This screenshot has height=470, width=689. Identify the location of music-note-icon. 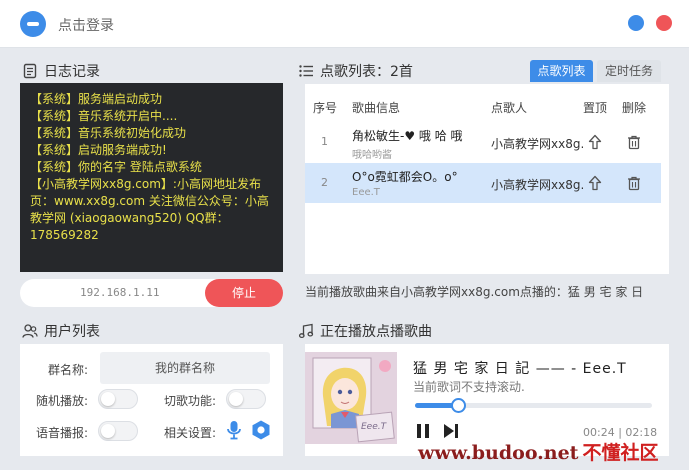
(306, 331).